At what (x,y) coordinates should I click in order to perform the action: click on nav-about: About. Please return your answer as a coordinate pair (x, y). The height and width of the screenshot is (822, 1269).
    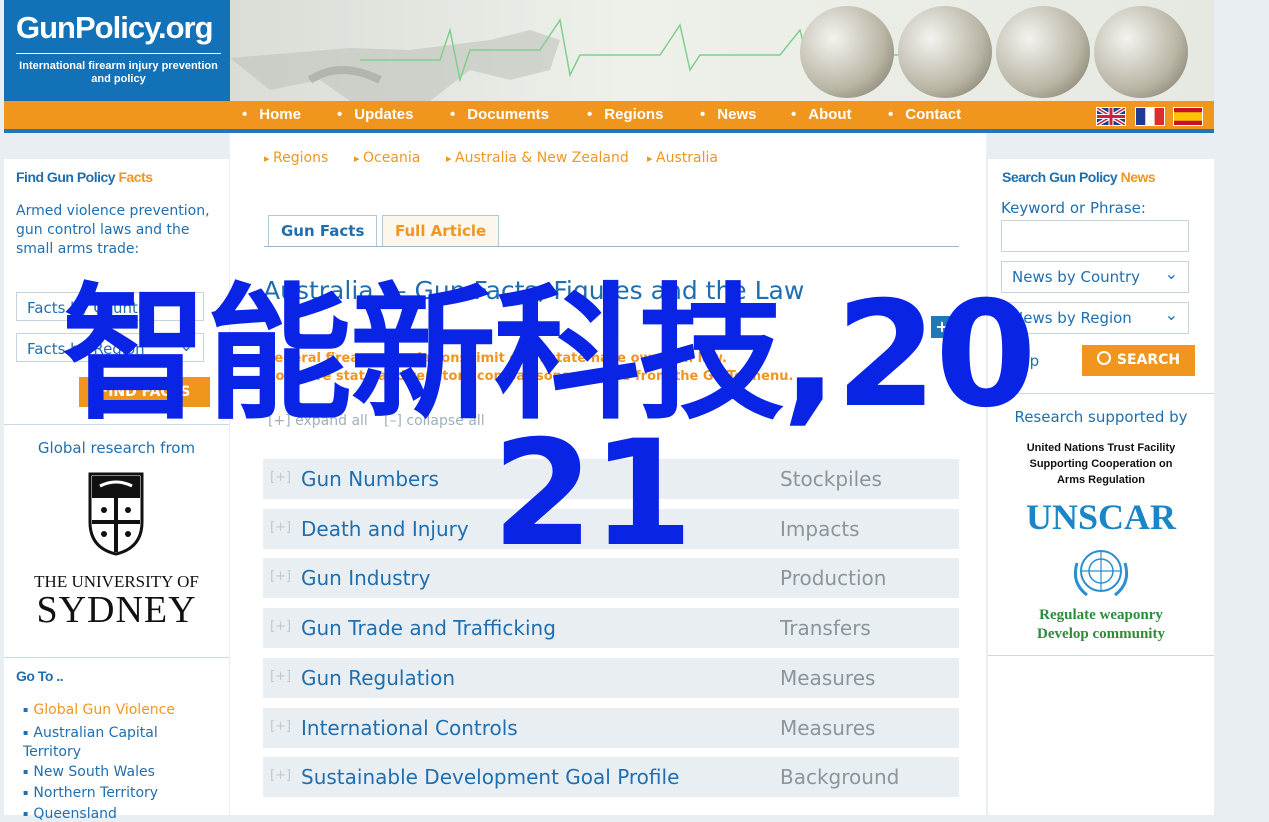
    Looking at the image, I should click on (821, 114).